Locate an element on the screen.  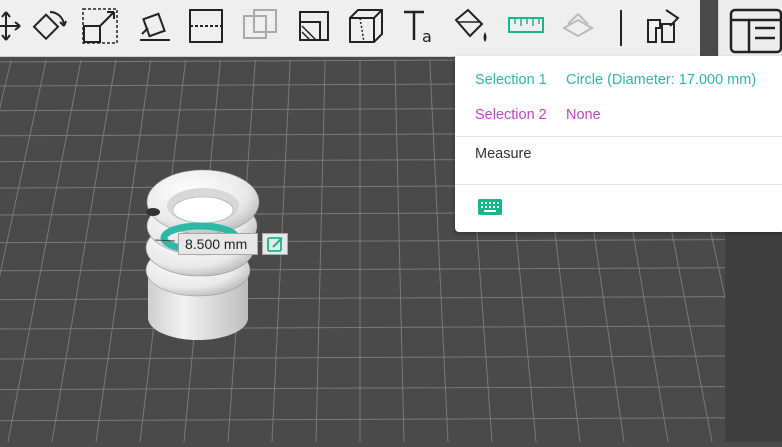
toolbar-separator is located at coordinates (621, 28).